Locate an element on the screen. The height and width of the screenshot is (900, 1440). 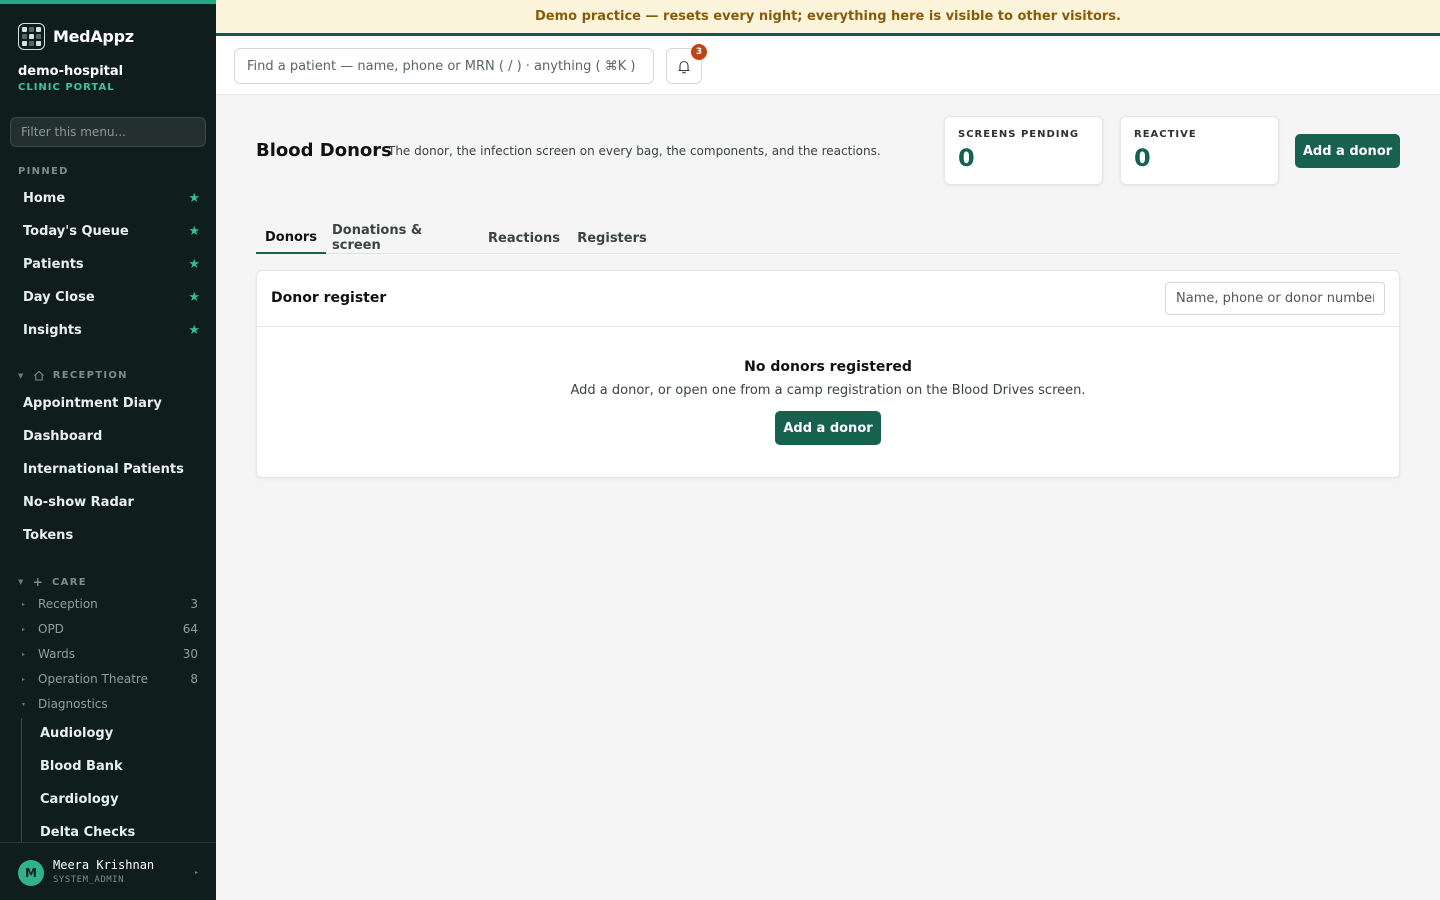
page-title: Blood Donors is located at coordinates (324, 150).